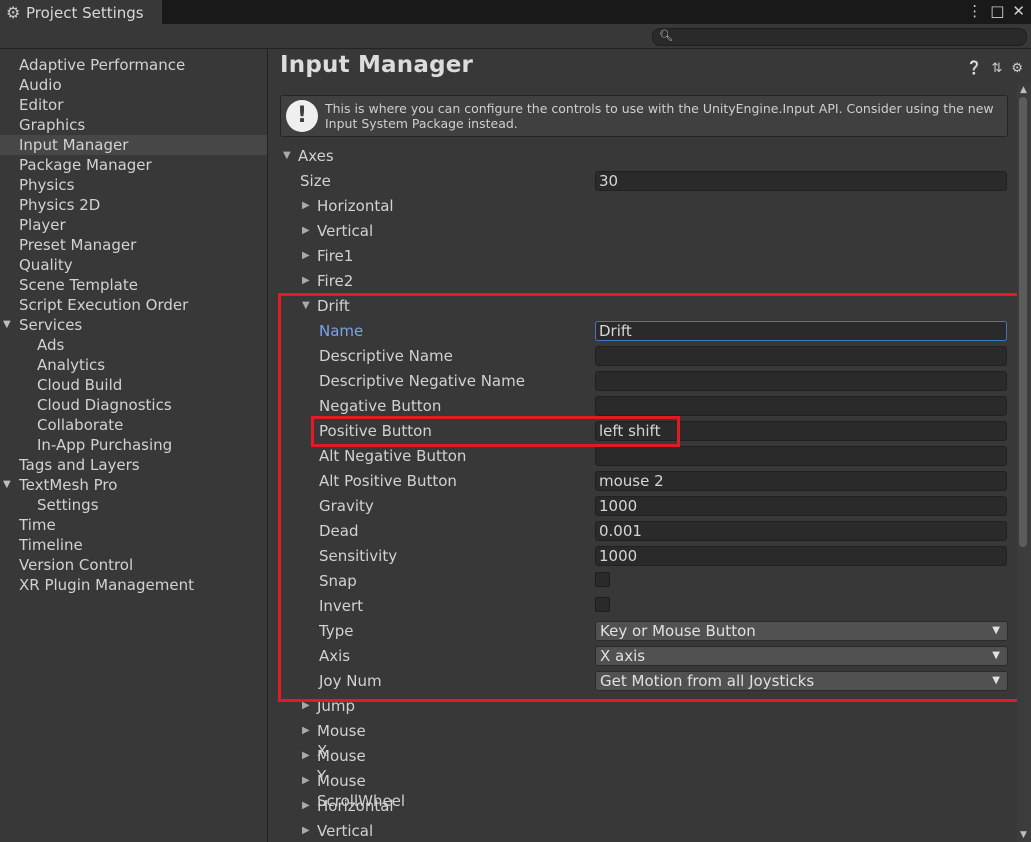  What do you see at coordinates (85, 12) in the screenshot?
I see `window-title: Project Settings` at bounding box center [85, 12].